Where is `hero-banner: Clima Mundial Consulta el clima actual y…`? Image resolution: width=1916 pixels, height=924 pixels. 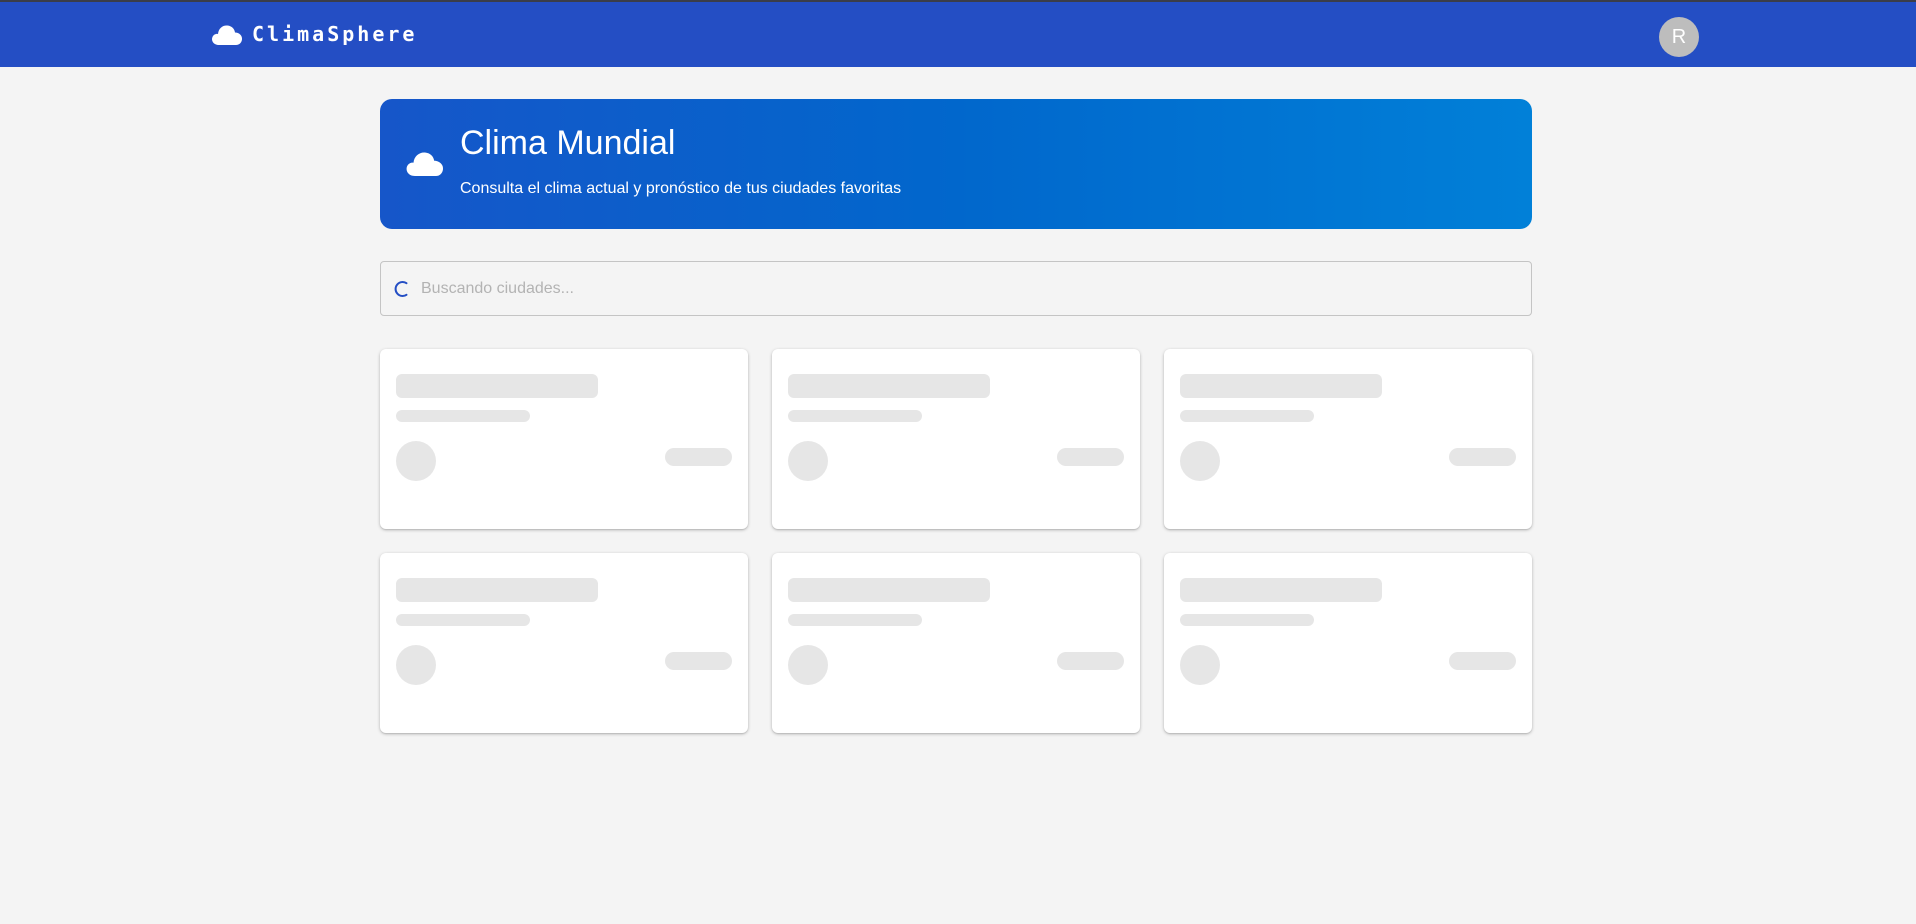 hero-banner: Clima Mundial Consulta el clima actual y… is located at coordinates (956, 164).